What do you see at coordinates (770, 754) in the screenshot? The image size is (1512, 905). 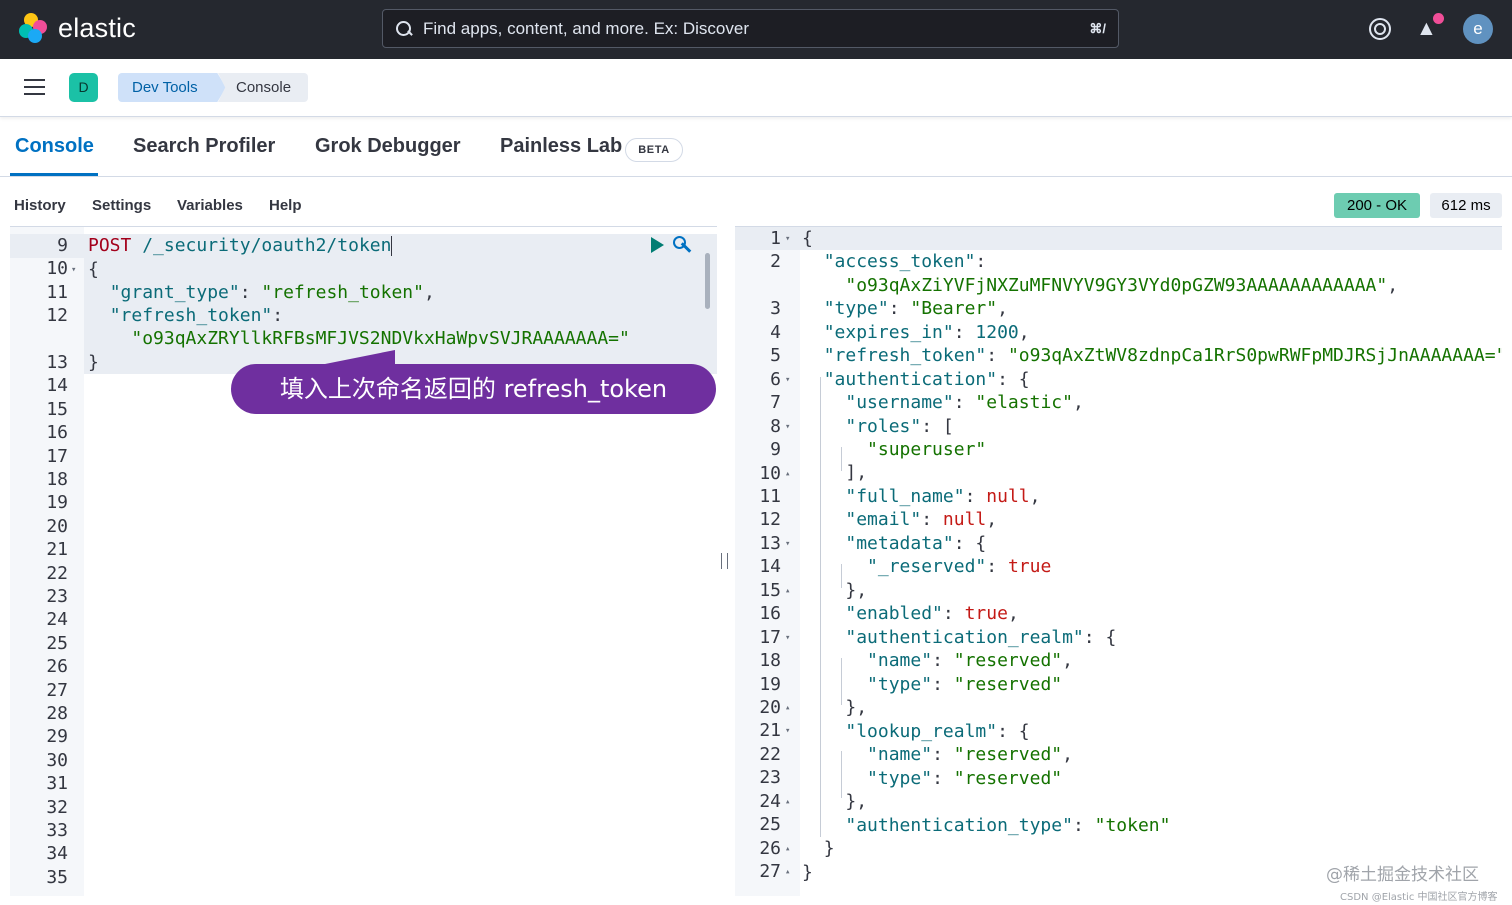 I see `line-number: 22` at bounding box center [770, 754].